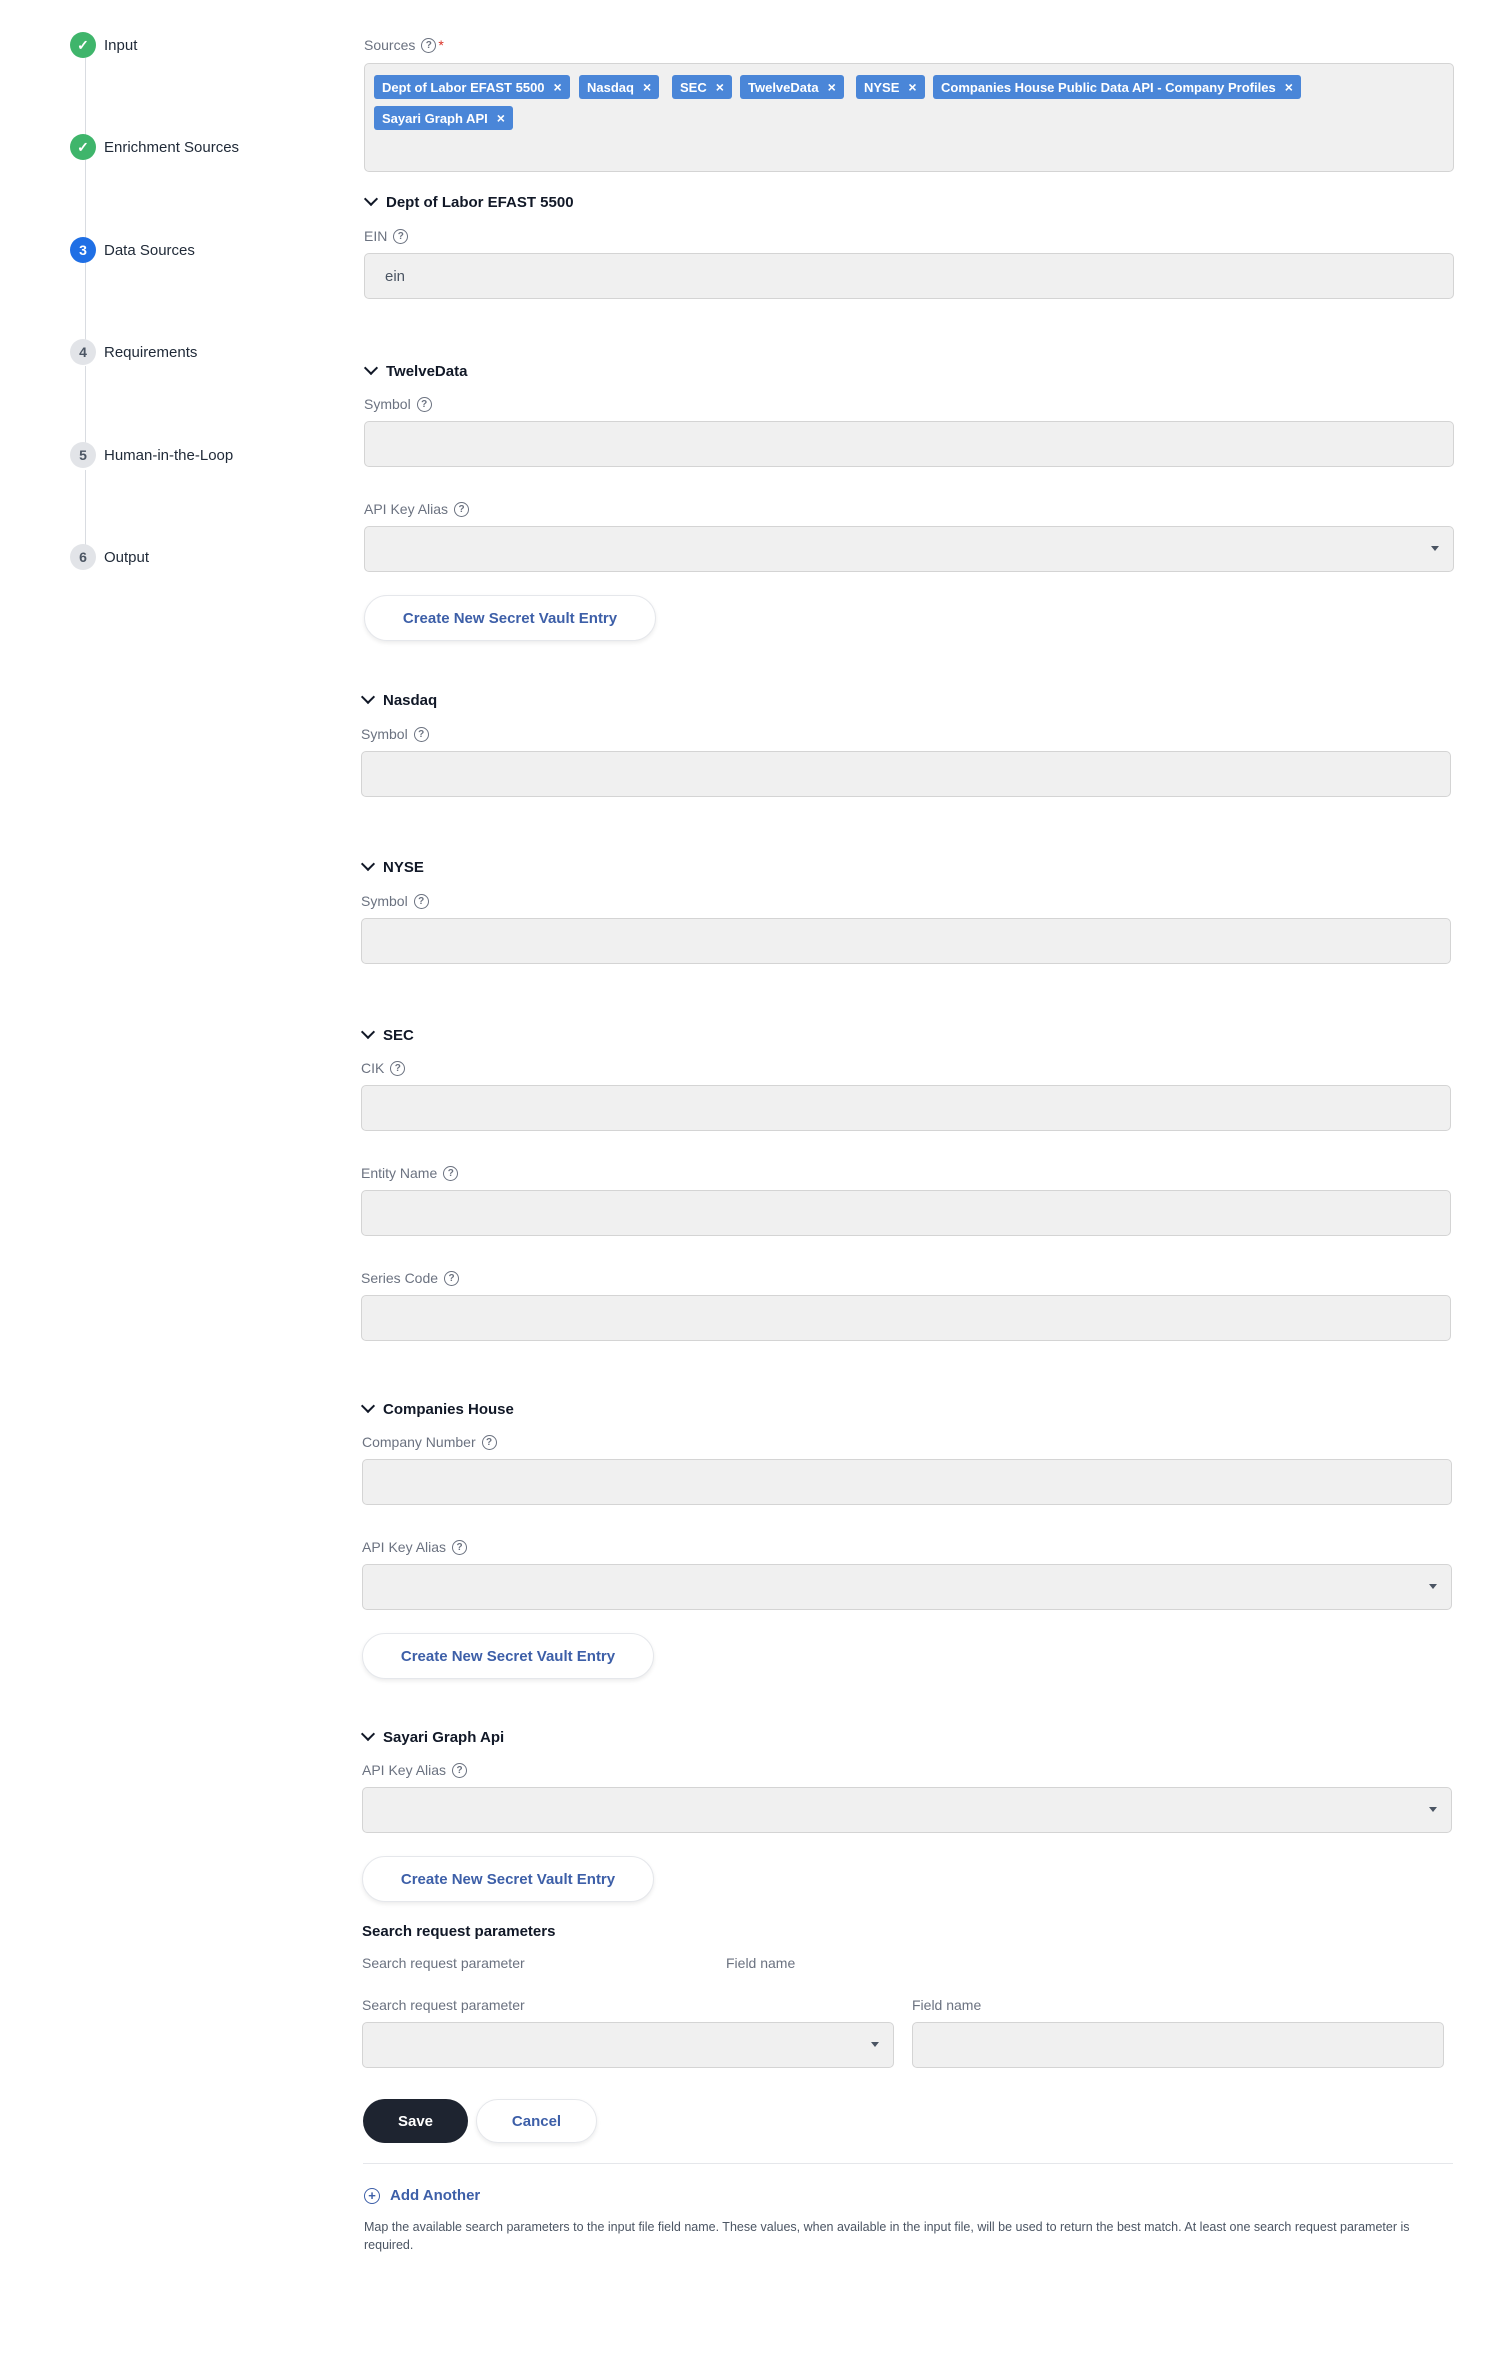 This screenshot has width=1486, height=2361. Describe the element at coordinates (443, 1963) in the screenshot. I see `column-header-param: Search request parameter` at that location.